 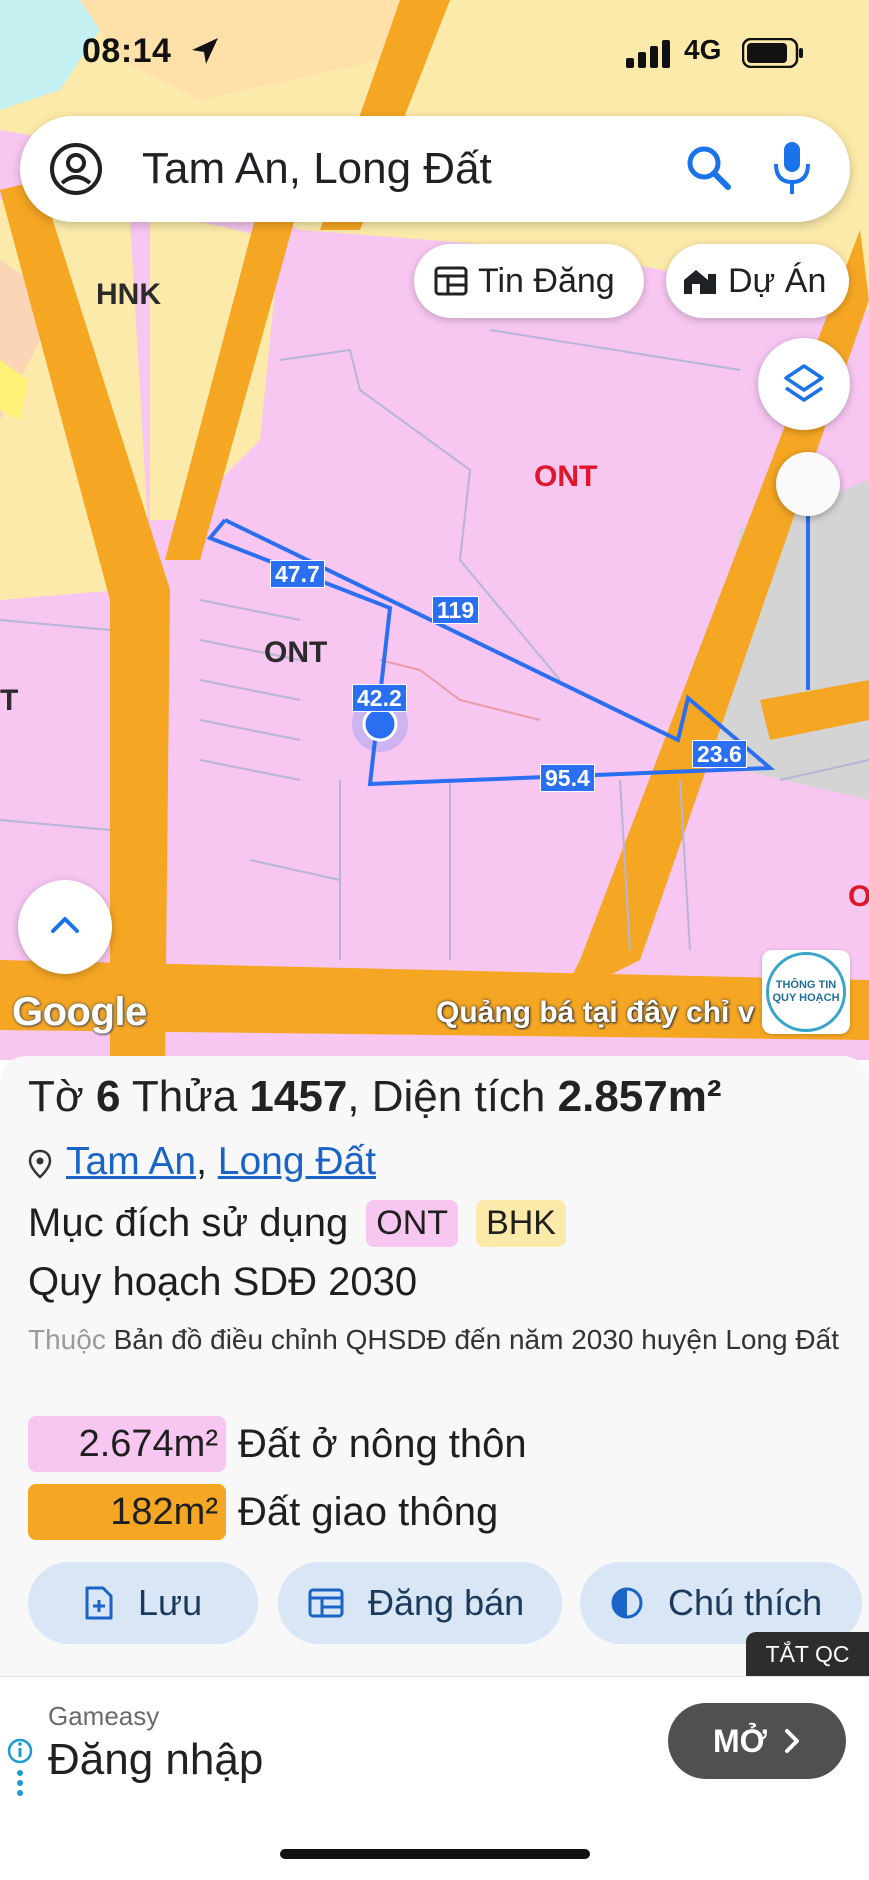 I want to click on home-indicator, so click(x=435, y=1854).